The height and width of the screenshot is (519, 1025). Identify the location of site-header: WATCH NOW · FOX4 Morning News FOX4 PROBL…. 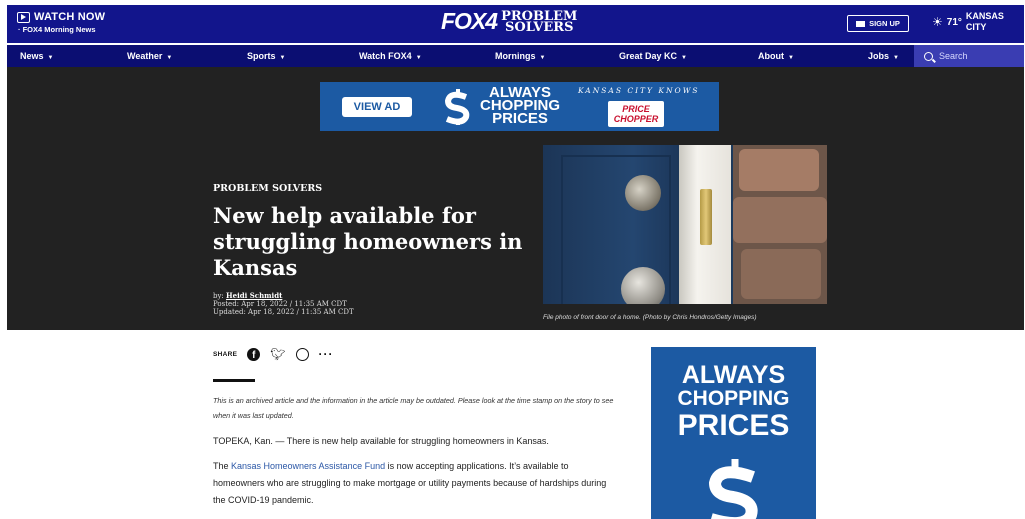
(515, 24).